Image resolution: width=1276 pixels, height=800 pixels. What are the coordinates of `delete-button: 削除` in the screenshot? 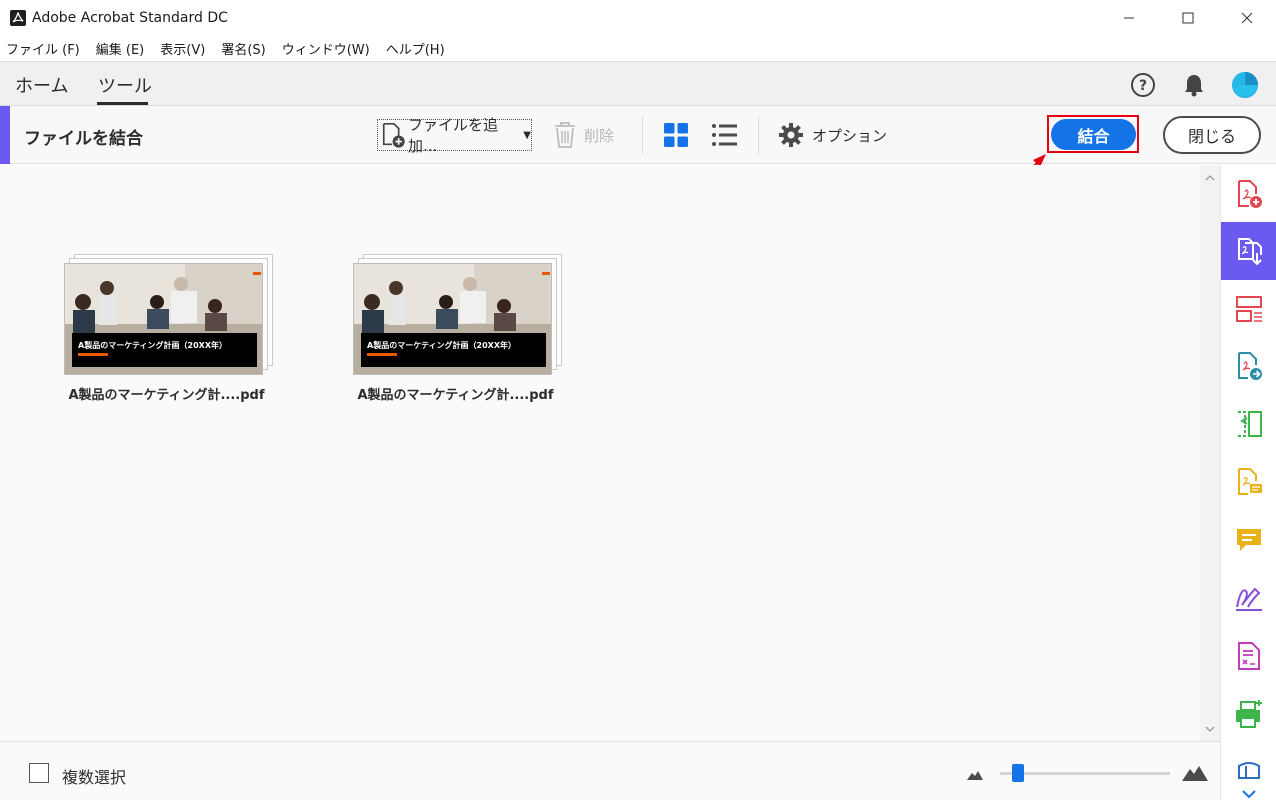 It's located at (583, 135).